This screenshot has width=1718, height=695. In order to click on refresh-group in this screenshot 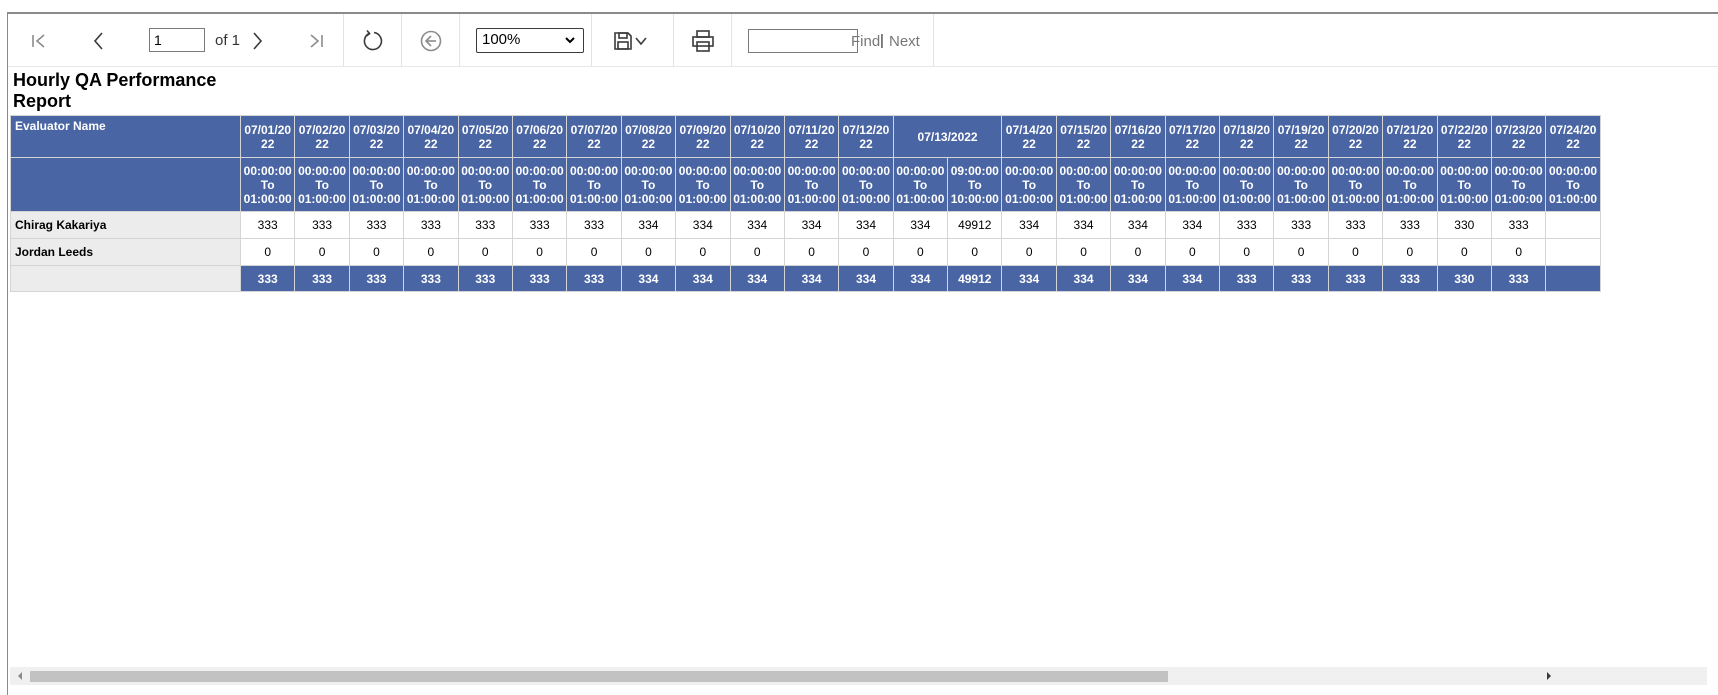, I will do `click(373, 40)`.